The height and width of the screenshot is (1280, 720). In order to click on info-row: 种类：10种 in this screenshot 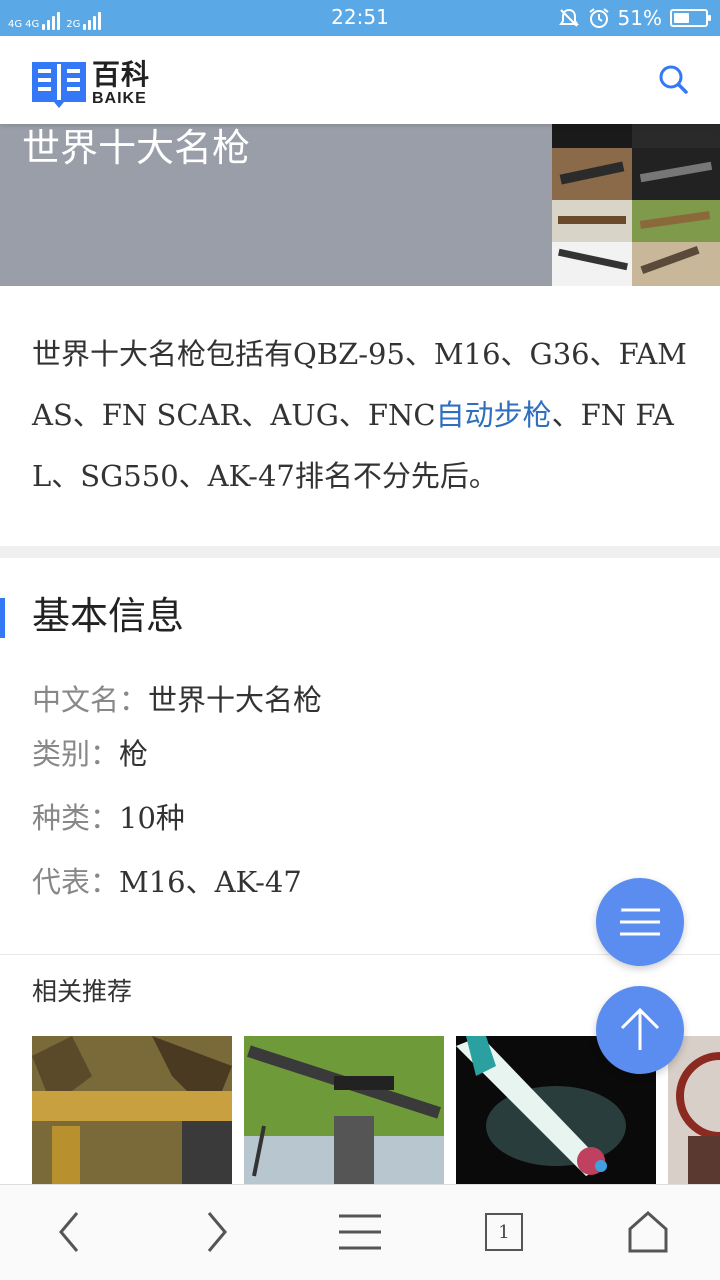, I will do `click(108, 818)`.